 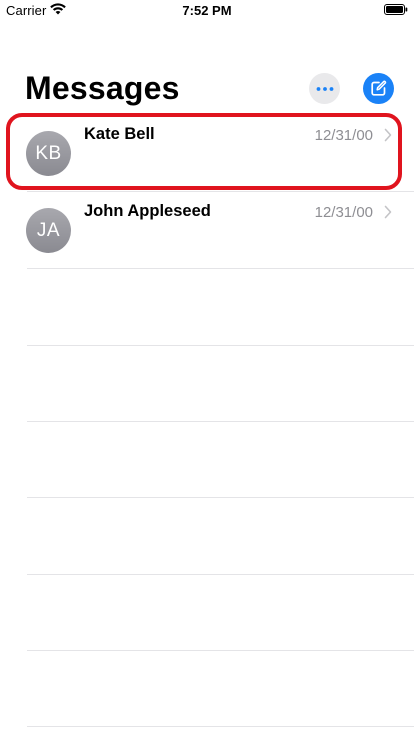 I want to click on battery-icon, so click(x=396, y=9).